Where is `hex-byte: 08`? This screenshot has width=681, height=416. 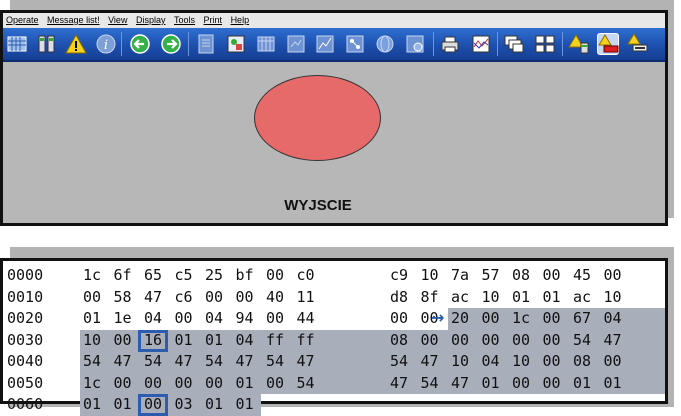 hex-byte: 08 is located at coordinates (521, 275).